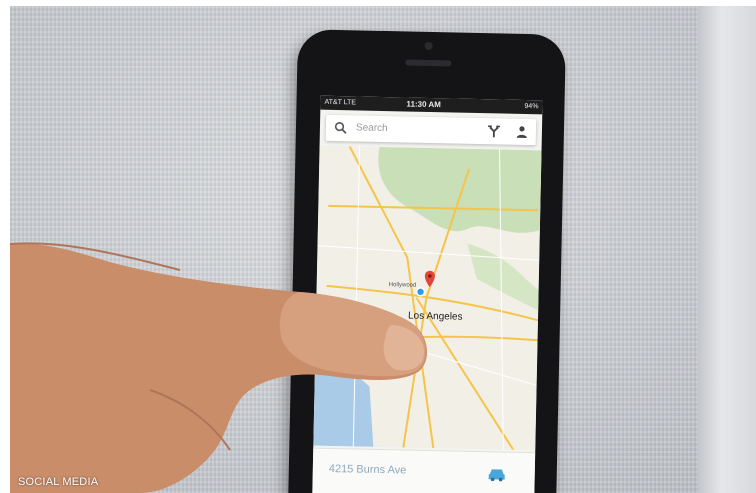 Image resolution: width=756 pixels, height=493 pixels. Describe the element at coordinates (420, 292) in the screenshot. I see `current-location-dot` at that location.